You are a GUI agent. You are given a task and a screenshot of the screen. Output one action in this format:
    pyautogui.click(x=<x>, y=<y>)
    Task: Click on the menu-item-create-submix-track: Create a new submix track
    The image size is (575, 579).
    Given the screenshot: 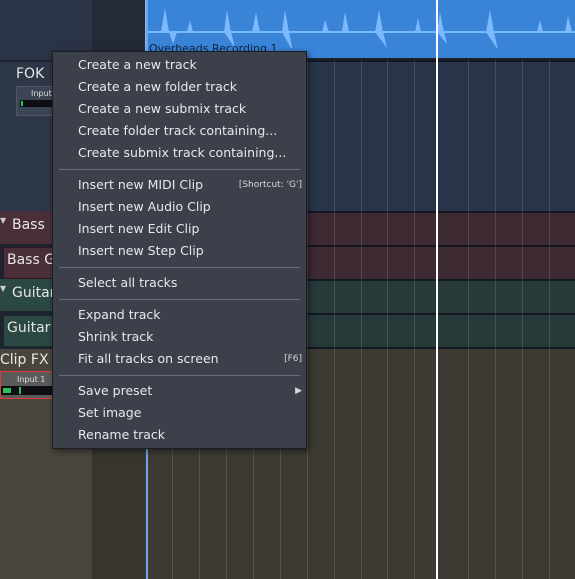 What is the action you would take?
    pyautogui.click(x=190, y=109)
    